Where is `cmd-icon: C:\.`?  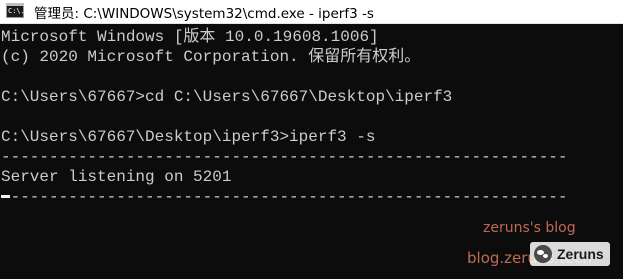 cmd-icon: C:\. is located at coordinates (15, 10).